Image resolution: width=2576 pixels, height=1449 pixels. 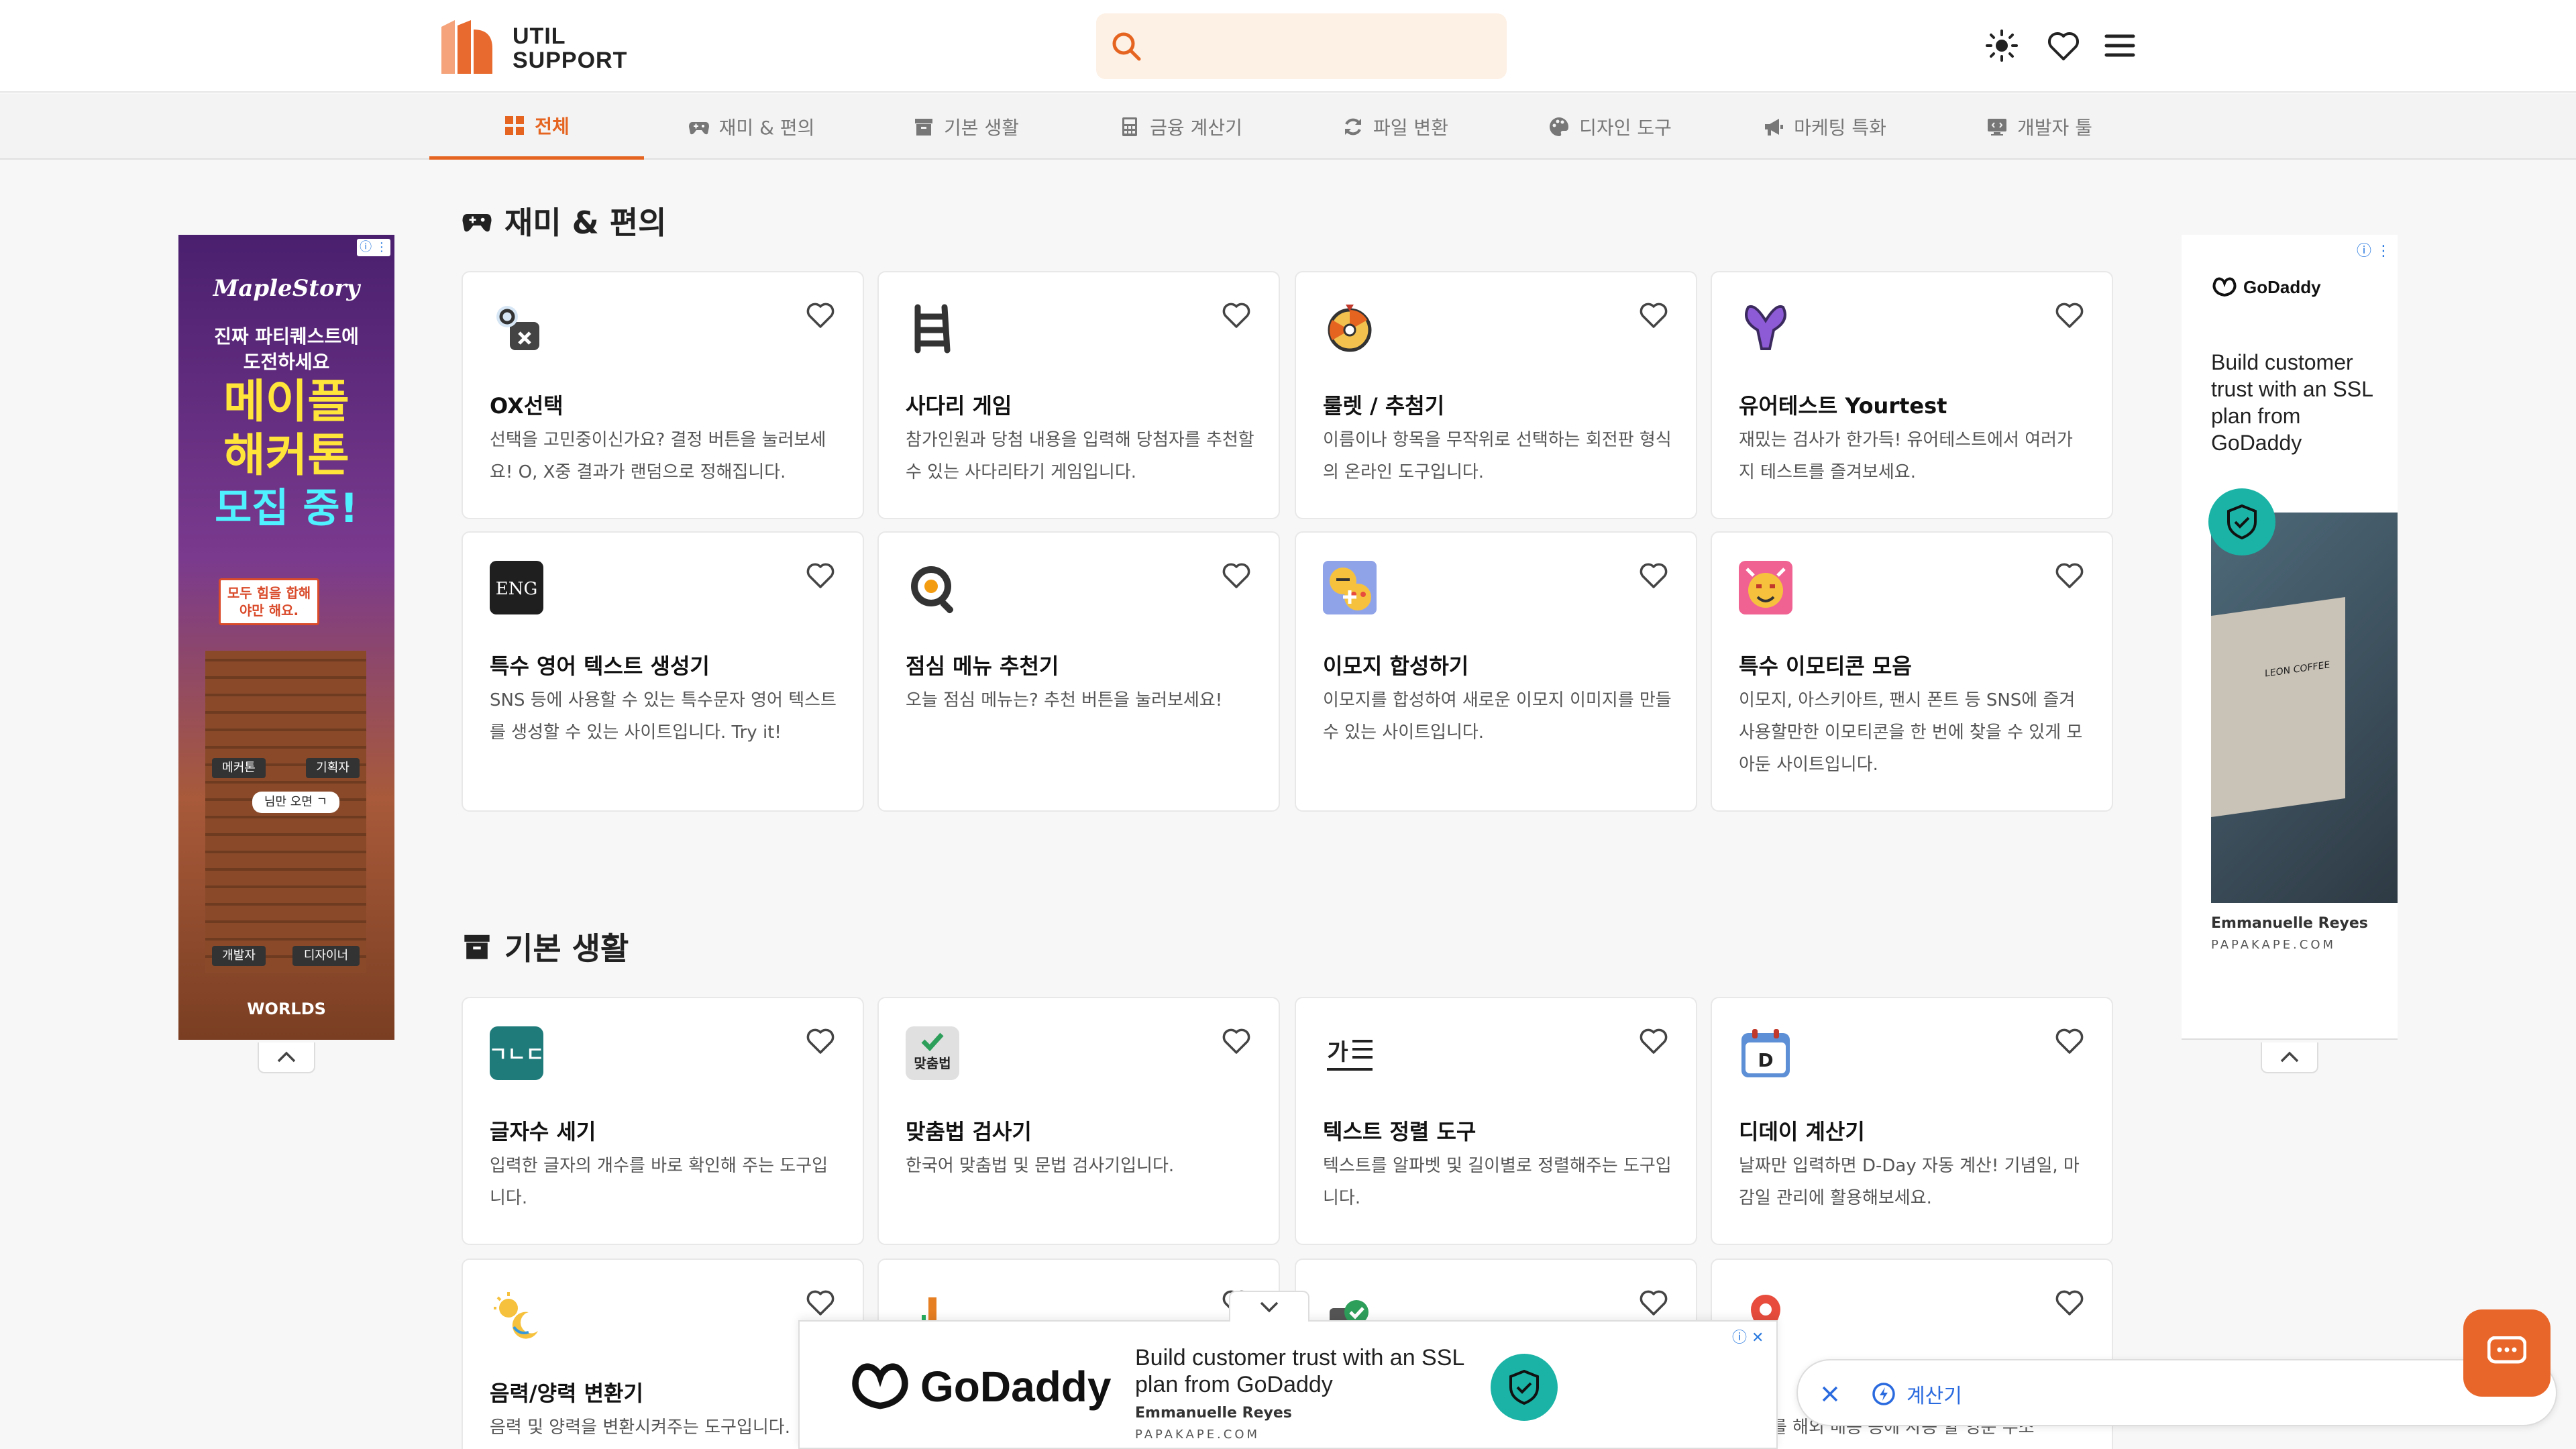 I want to click on tab-fun: 재미 & 편의, so click(x=751, y=127).